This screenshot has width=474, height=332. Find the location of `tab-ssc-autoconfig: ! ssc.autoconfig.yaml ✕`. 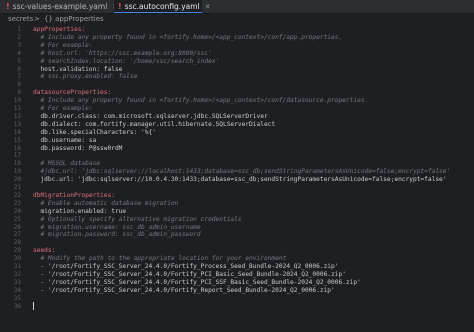

tab-ssc-autoconfig: ! ssc.autoconfig.yaml ✕ is located at coordinates (162, 6).